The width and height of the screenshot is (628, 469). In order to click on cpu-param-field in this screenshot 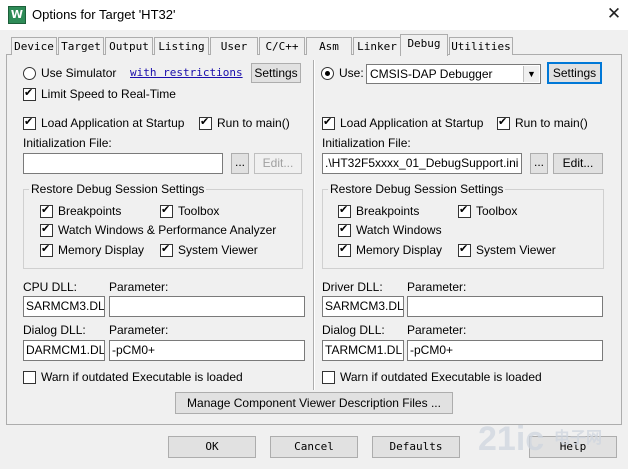, I will do `click(207, 306)`.